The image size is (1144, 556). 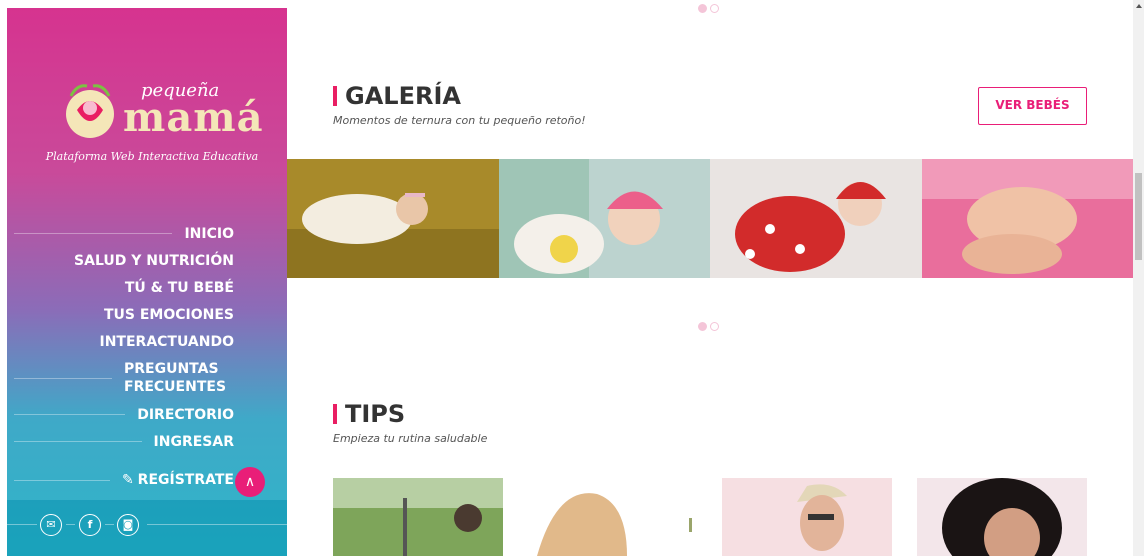 I want to click on nav-item-tu-bebe: TÚ & TU BEBÉ, so click(x=124, y=287).